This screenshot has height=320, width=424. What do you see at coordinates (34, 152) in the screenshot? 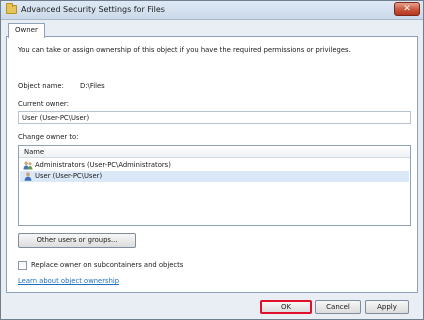
I see `column-name-header: Name` at bounding box center [34, 152].